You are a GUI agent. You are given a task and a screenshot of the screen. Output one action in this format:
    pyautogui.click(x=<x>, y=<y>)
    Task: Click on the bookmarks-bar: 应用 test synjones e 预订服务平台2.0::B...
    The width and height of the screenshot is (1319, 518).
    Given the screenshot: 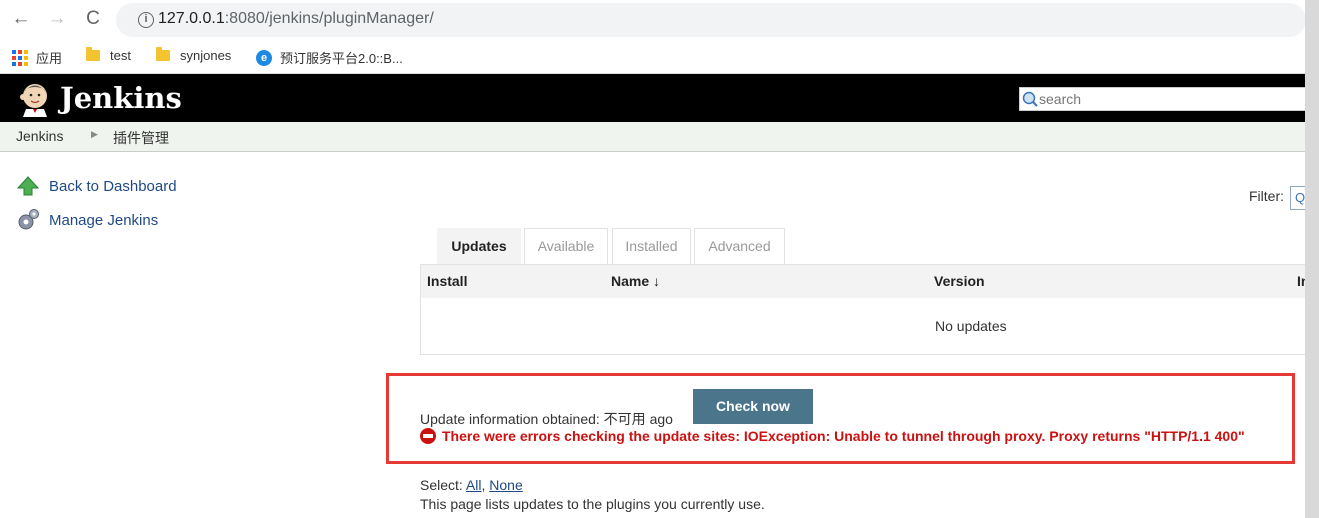 What is the action you would take?
    pyautogui.click(x=659, y=57)
    